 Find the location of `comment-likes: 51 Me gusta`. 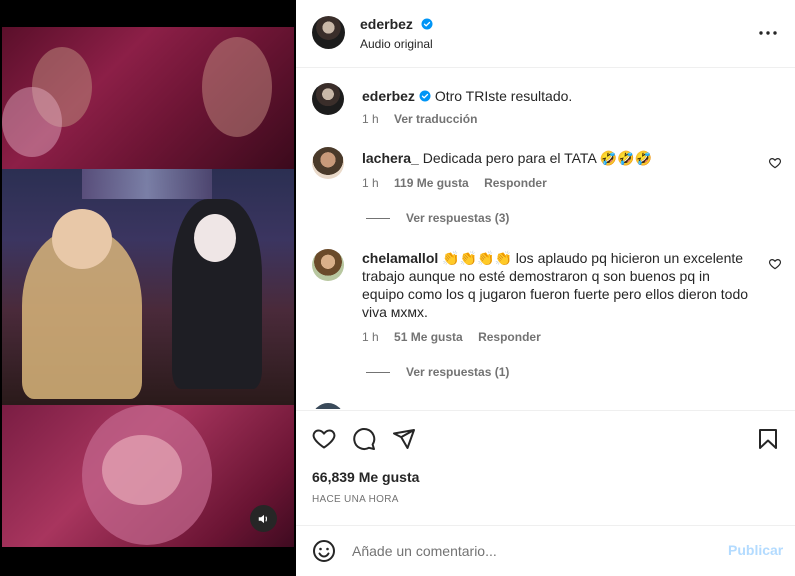

comment-likes: 51 Me gusta is located at coordinates (428, 337).